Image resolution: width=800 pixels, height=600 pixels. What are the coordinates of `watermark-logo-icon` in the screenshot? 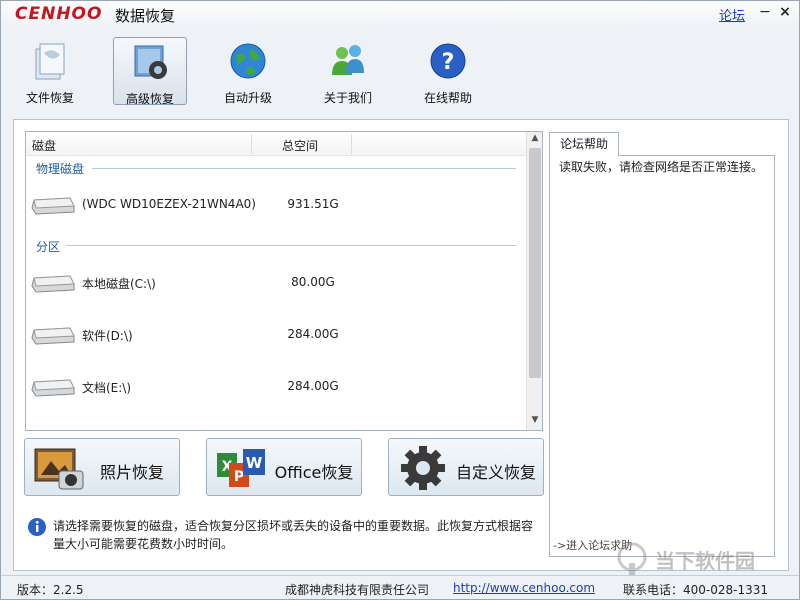 It's located at (632, 558).